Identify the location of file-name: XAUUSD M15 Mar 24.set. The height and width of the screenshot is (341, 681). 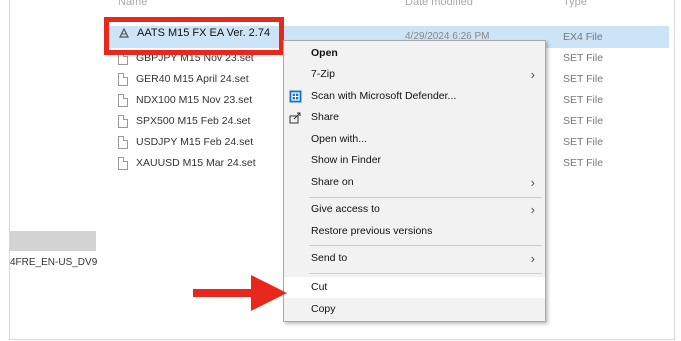
(196, 163).